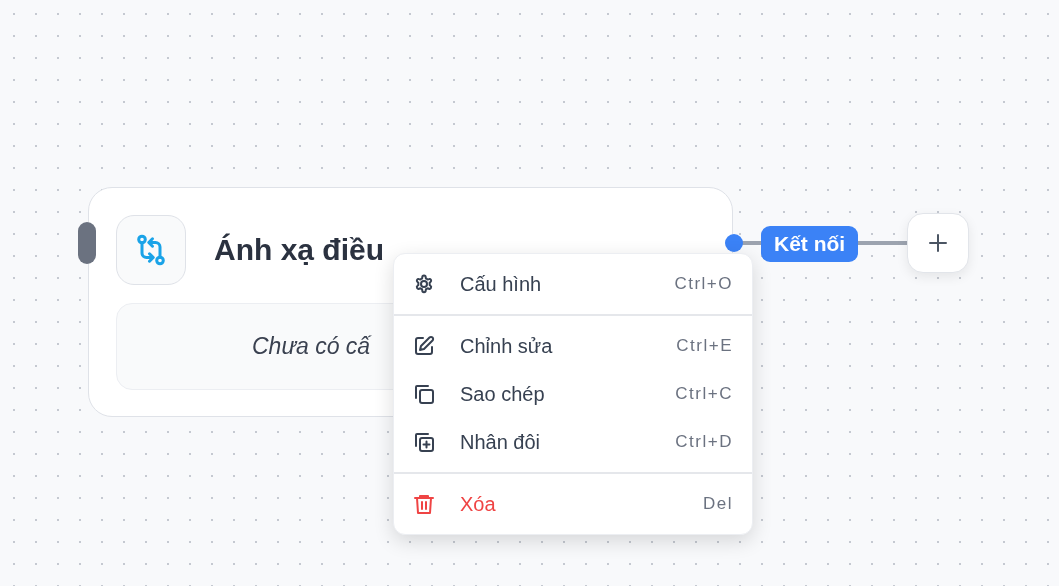 This screenshot has width=1059, height=586. What do you see at coordinates (311, 346) in the screenshot?
I see `empty-config-text: Chưa có cấ` at bounding box center [311, 346].